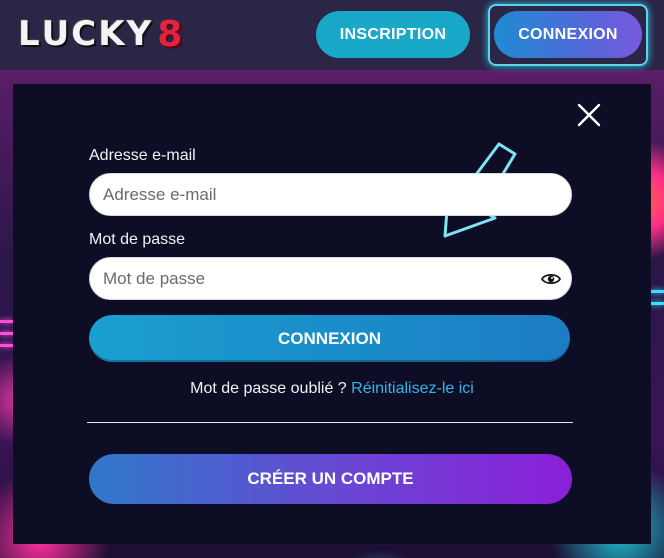 Image resolution: width=664 pixels, height=558 pixels. Describe the element at coordinates (568, 34) in the screenshot. I see `header-connexion-button: CONNEXION` at that location.